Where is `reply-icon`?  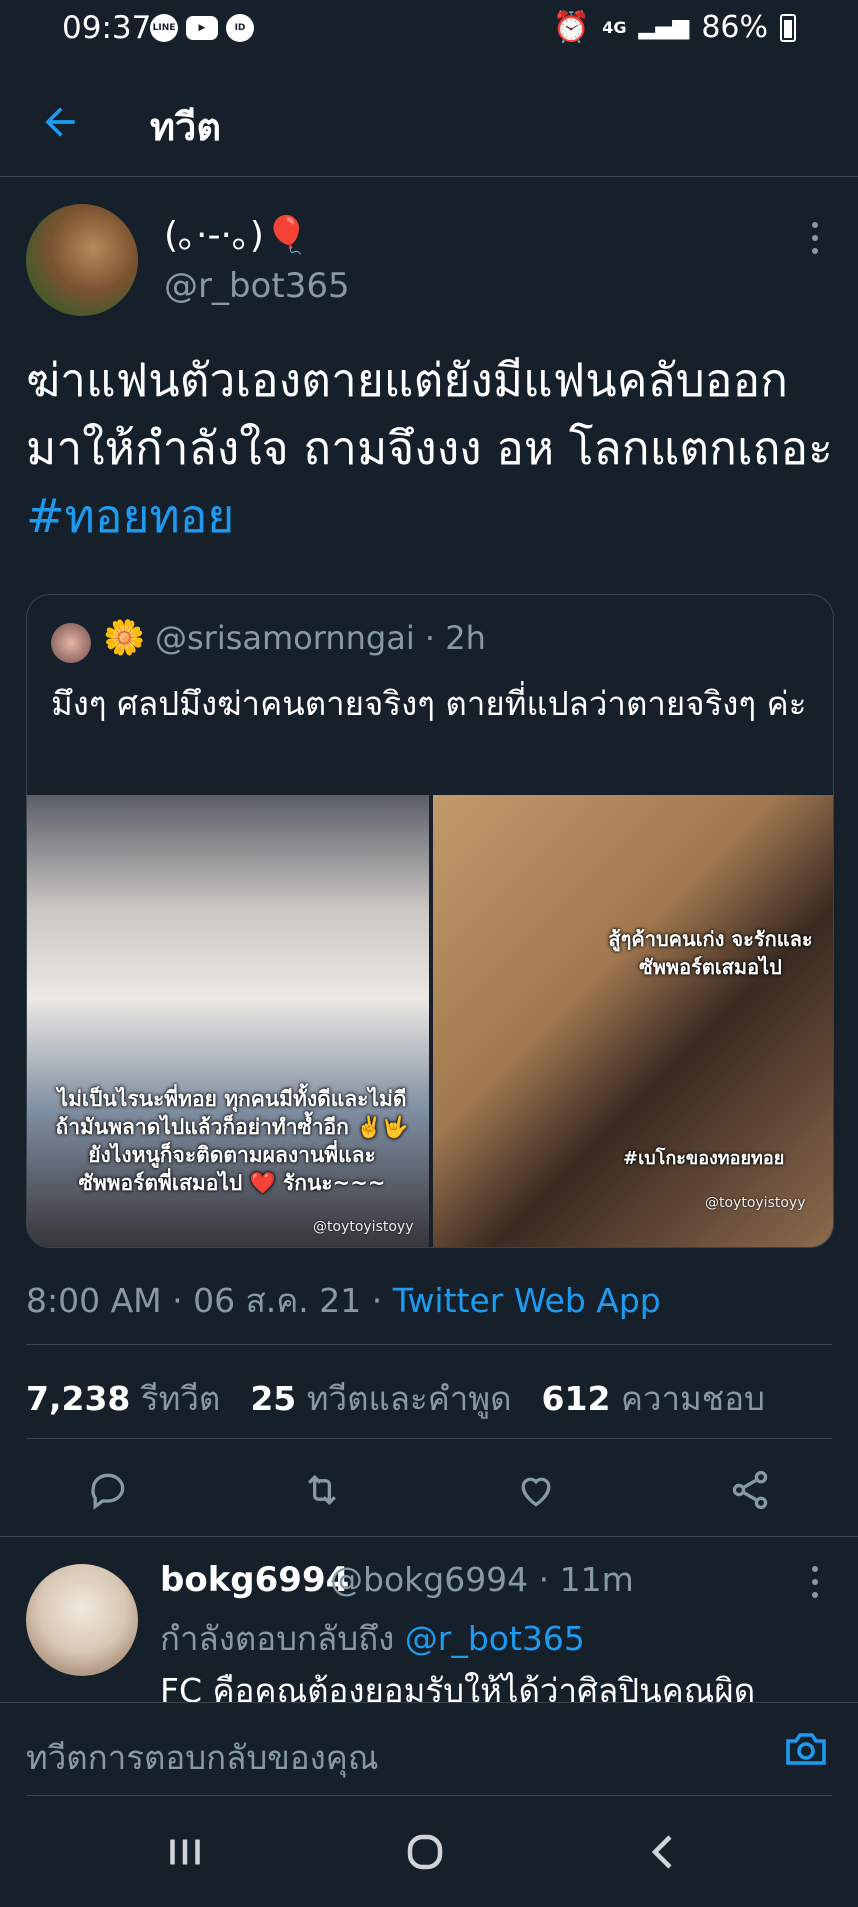
reply-icon is located at coordinates (108, 1490).